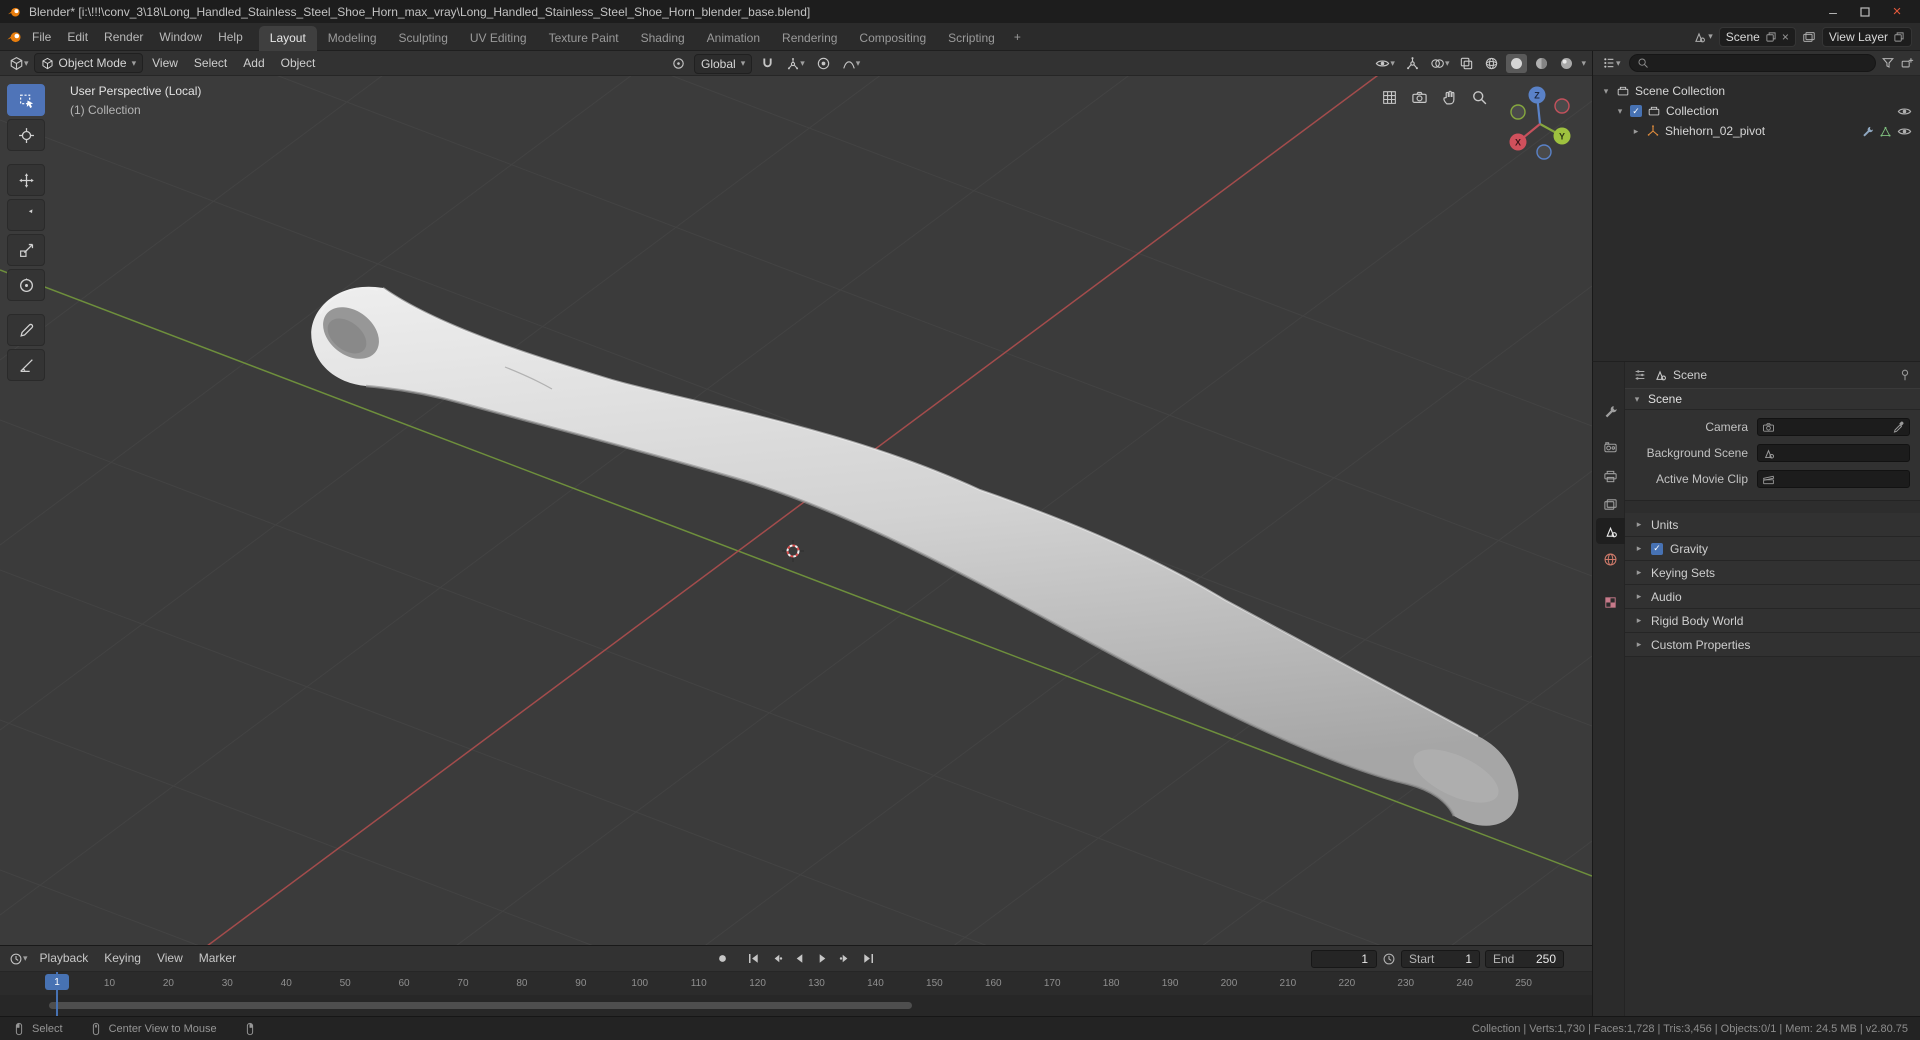 This screenshot has width=1920, height=1040. I want to click on orientation-dropdown: Global ▾, so click(723, 63).